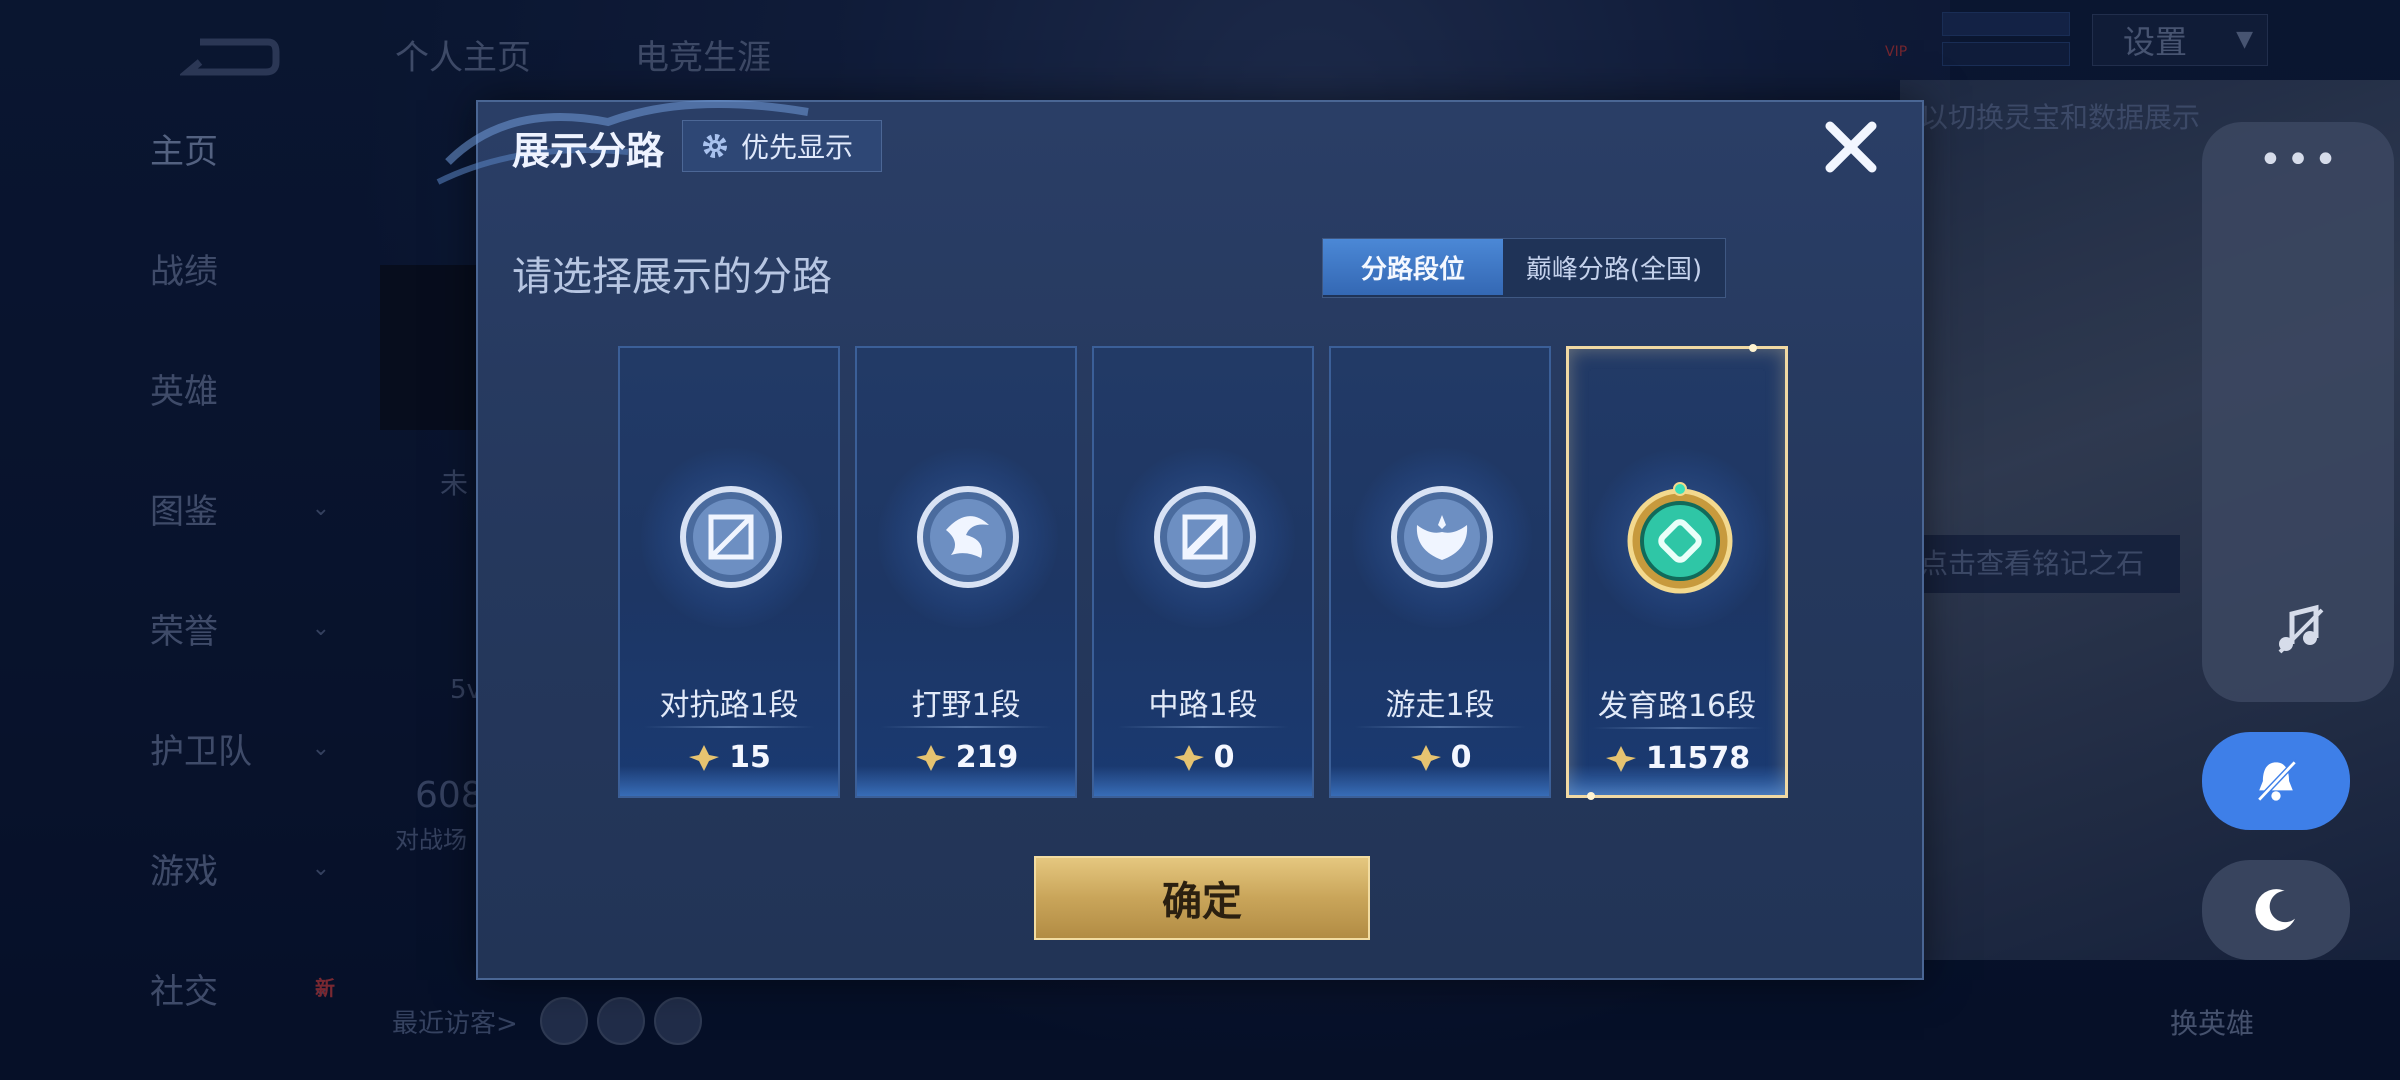  I want to click on dark-mode-button, so click(2276, 910).